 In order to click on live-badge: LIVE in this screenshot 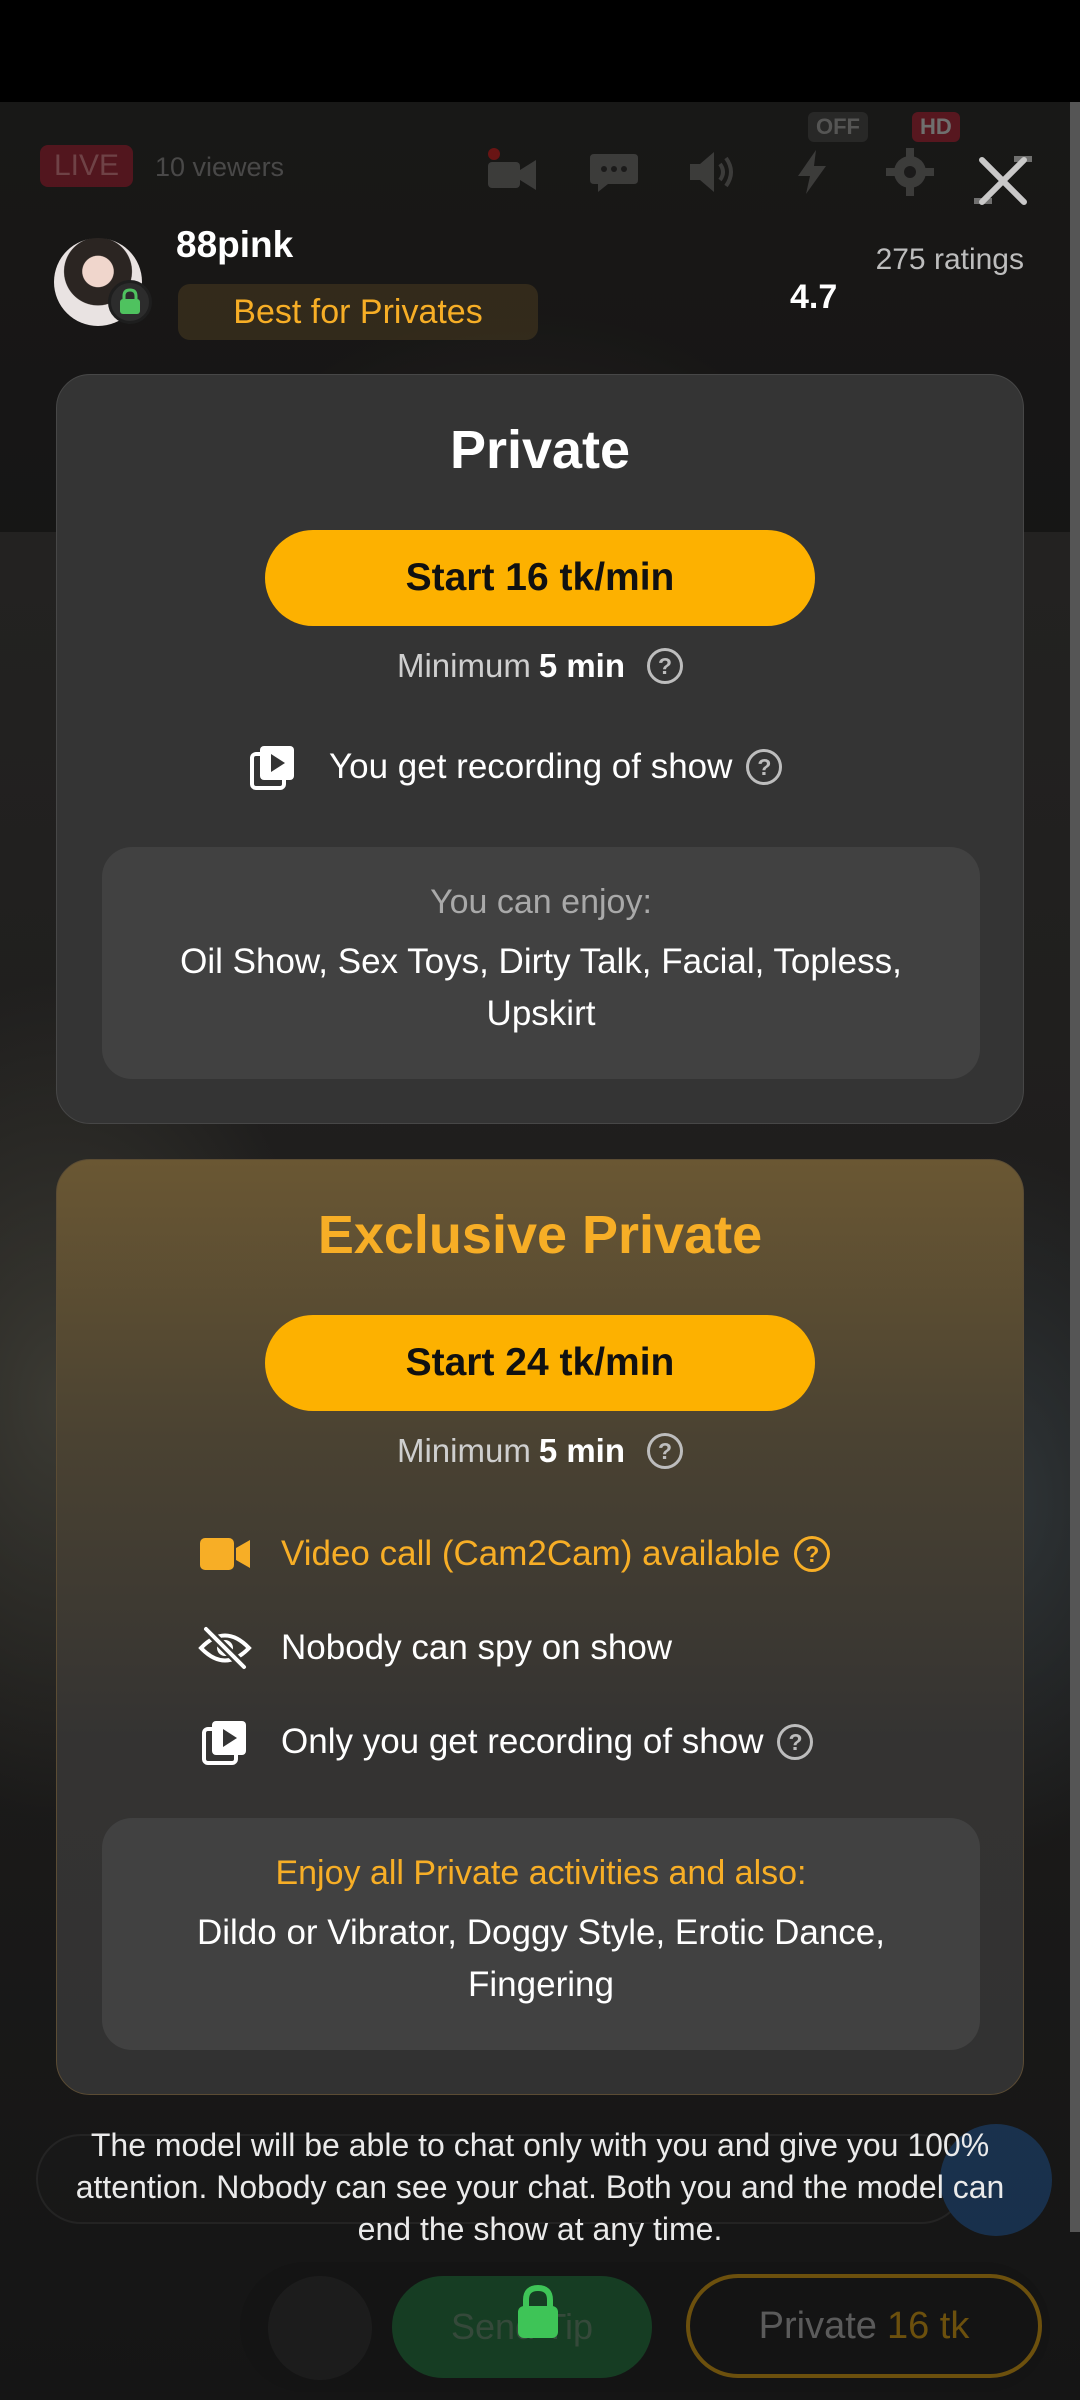, I will do `click(87, 166)`.